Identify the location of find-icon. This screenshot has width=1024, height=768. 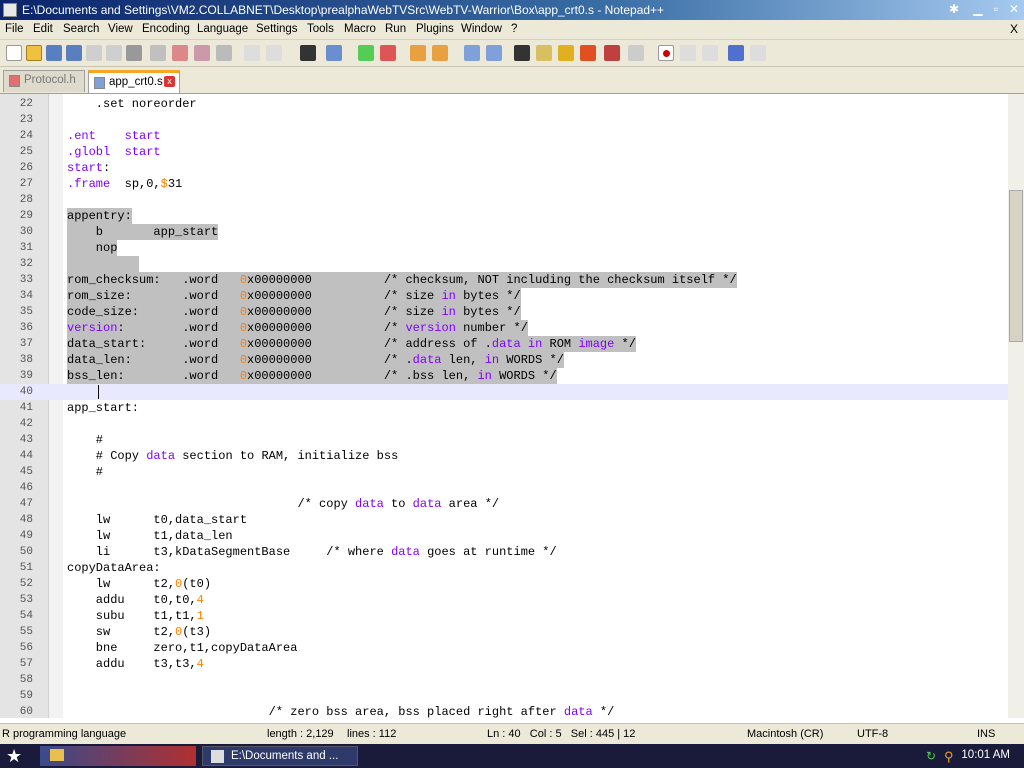
(308, 53).